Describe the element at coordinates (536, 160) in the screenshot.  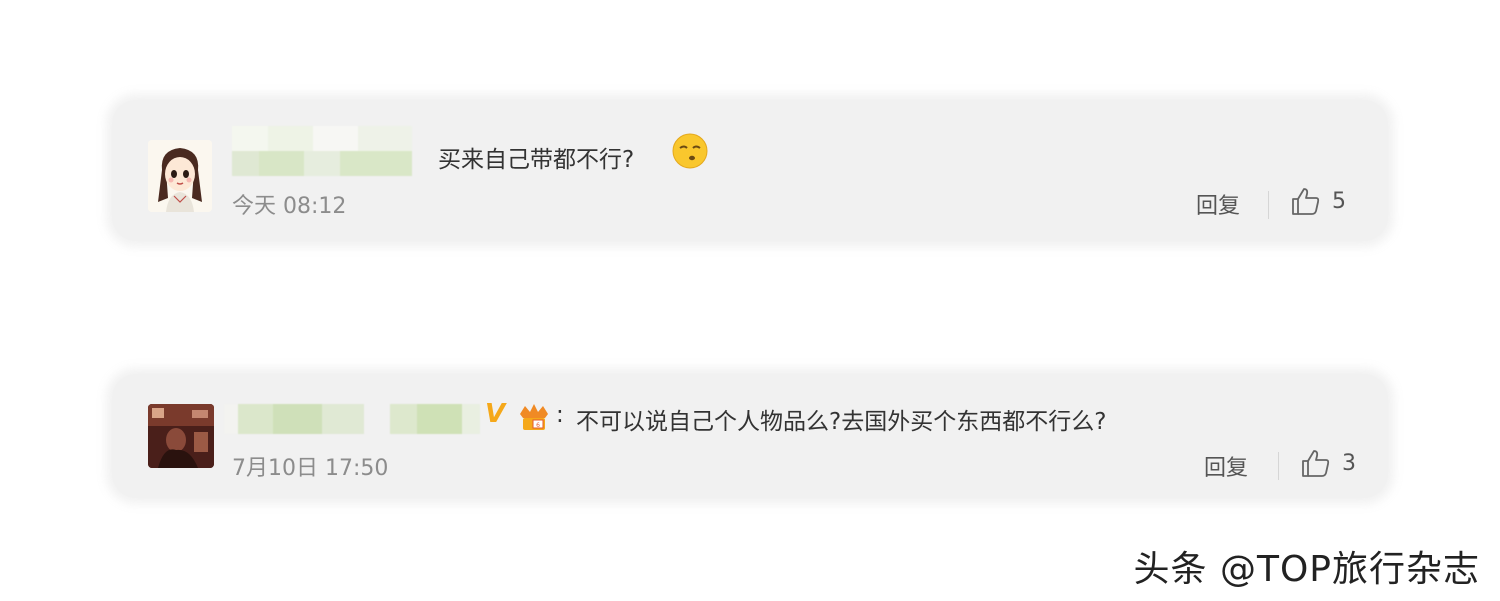
I see `comment-text: 买来自己带都不行?` at that location.